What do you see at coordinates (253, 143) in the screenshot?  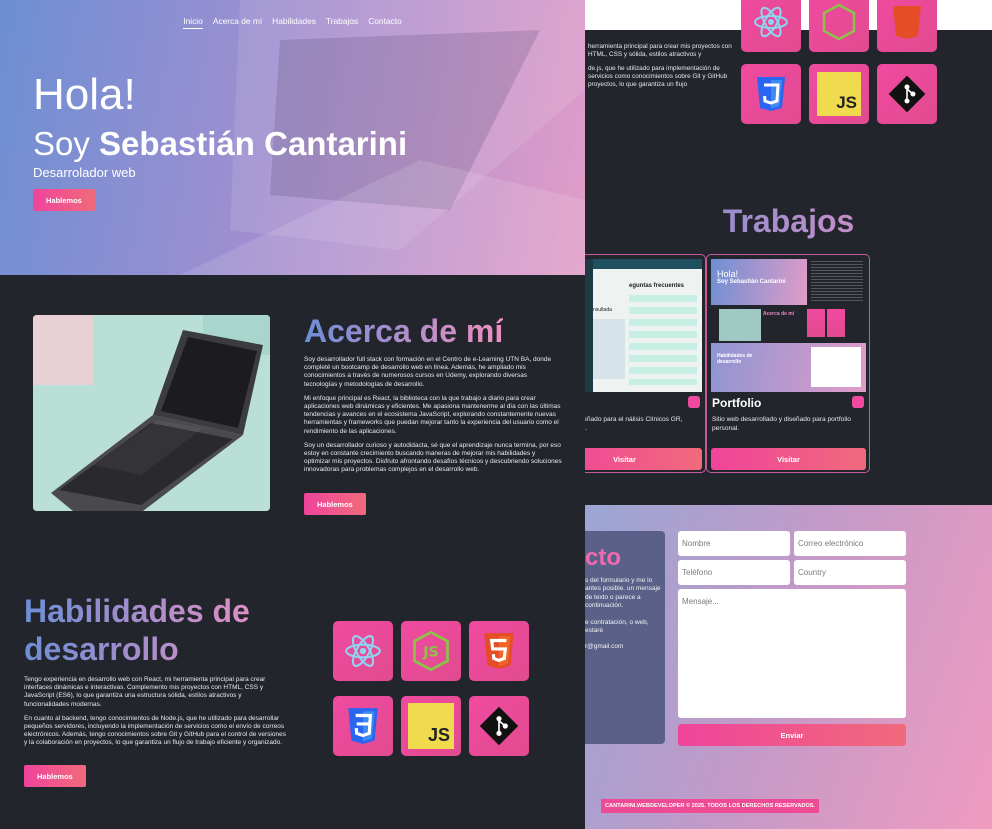 I see `hero-name-bold: Sebastián Cantarini` at bounding box center [253, 143].